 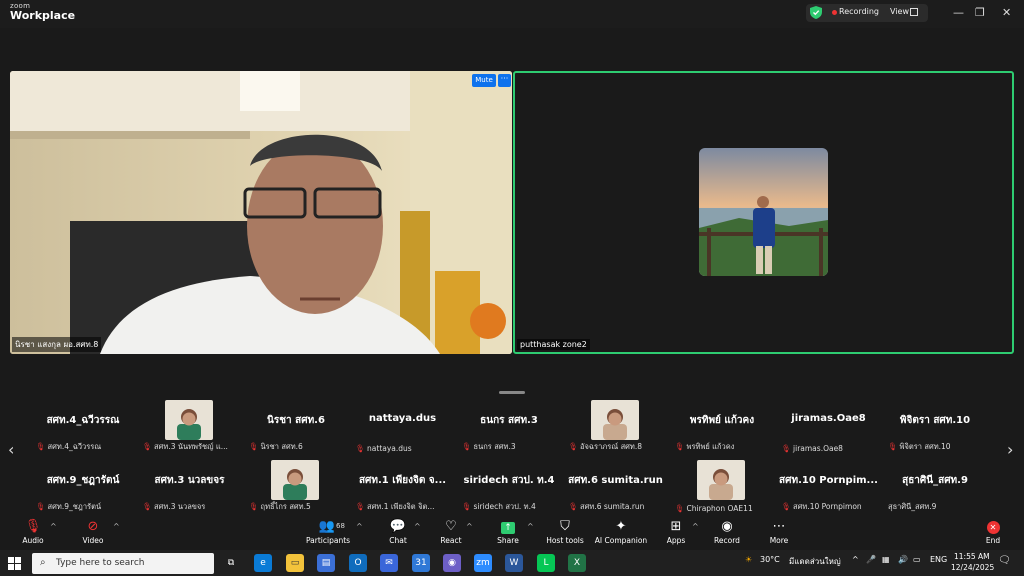 What do you see at coordinates (483, 563) in the screenshot?
I see `zoom-app-icon: zm` at bounding box center [483, 563].